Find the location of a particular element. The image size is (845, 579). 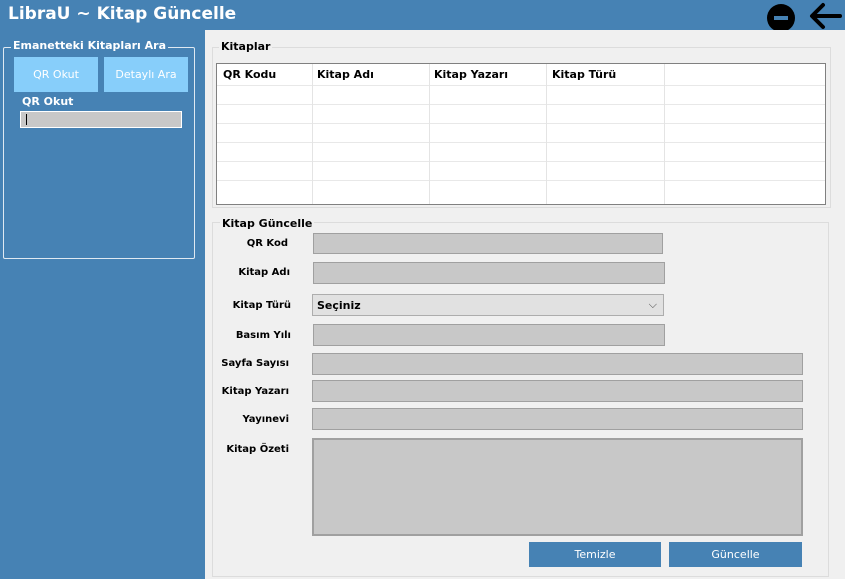

kitap-ozeti-label: Kitap Özeti is located at coordinates (257, 449).